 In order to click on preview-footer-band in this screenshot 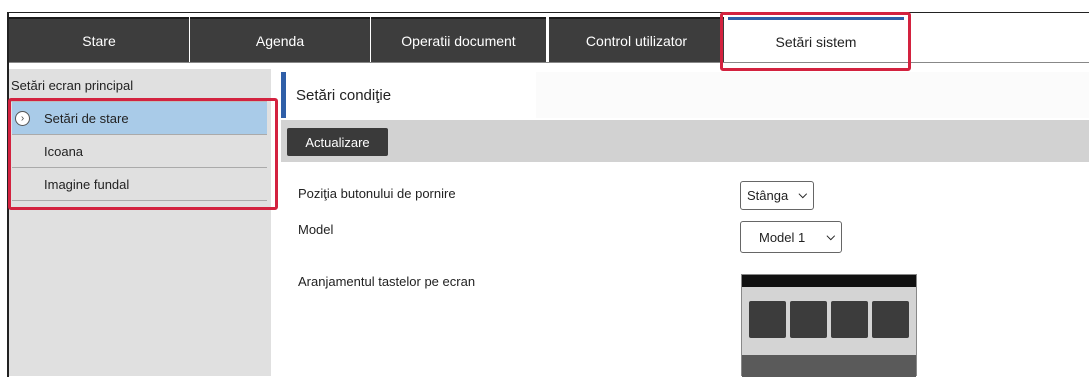, I will do `click(829, 366)`.